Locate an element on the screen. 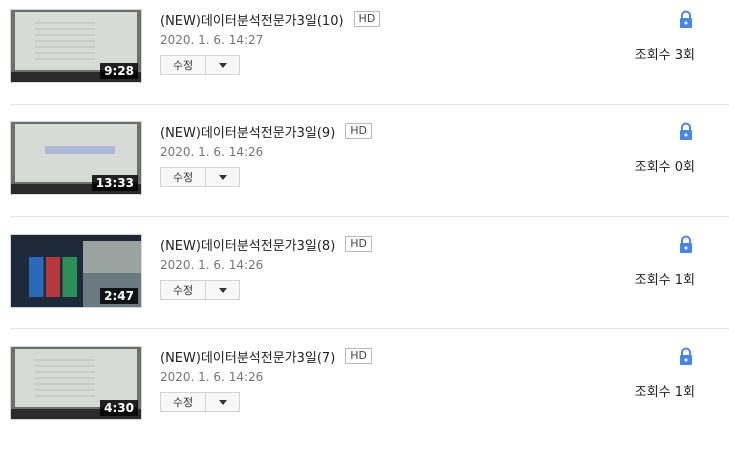 The width and height of the screenshot is (729, 449). video-title: (NEW)데이터분석전문가3일(8) is located at coordinates (247, 244).